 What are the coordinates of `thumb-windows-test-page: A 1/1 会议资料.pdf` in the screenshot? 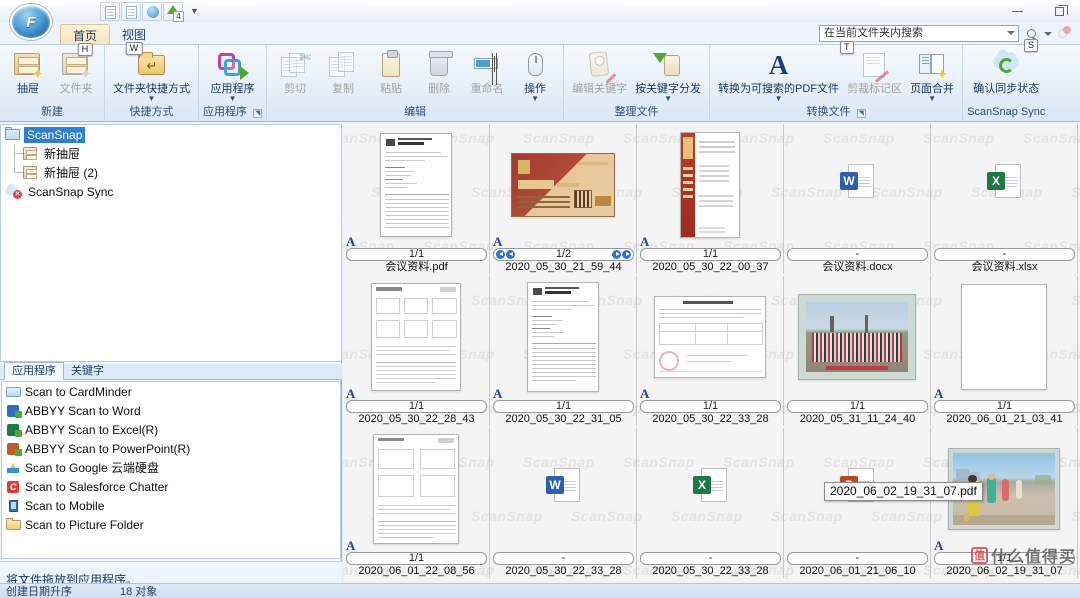 It's located at (416, 199).